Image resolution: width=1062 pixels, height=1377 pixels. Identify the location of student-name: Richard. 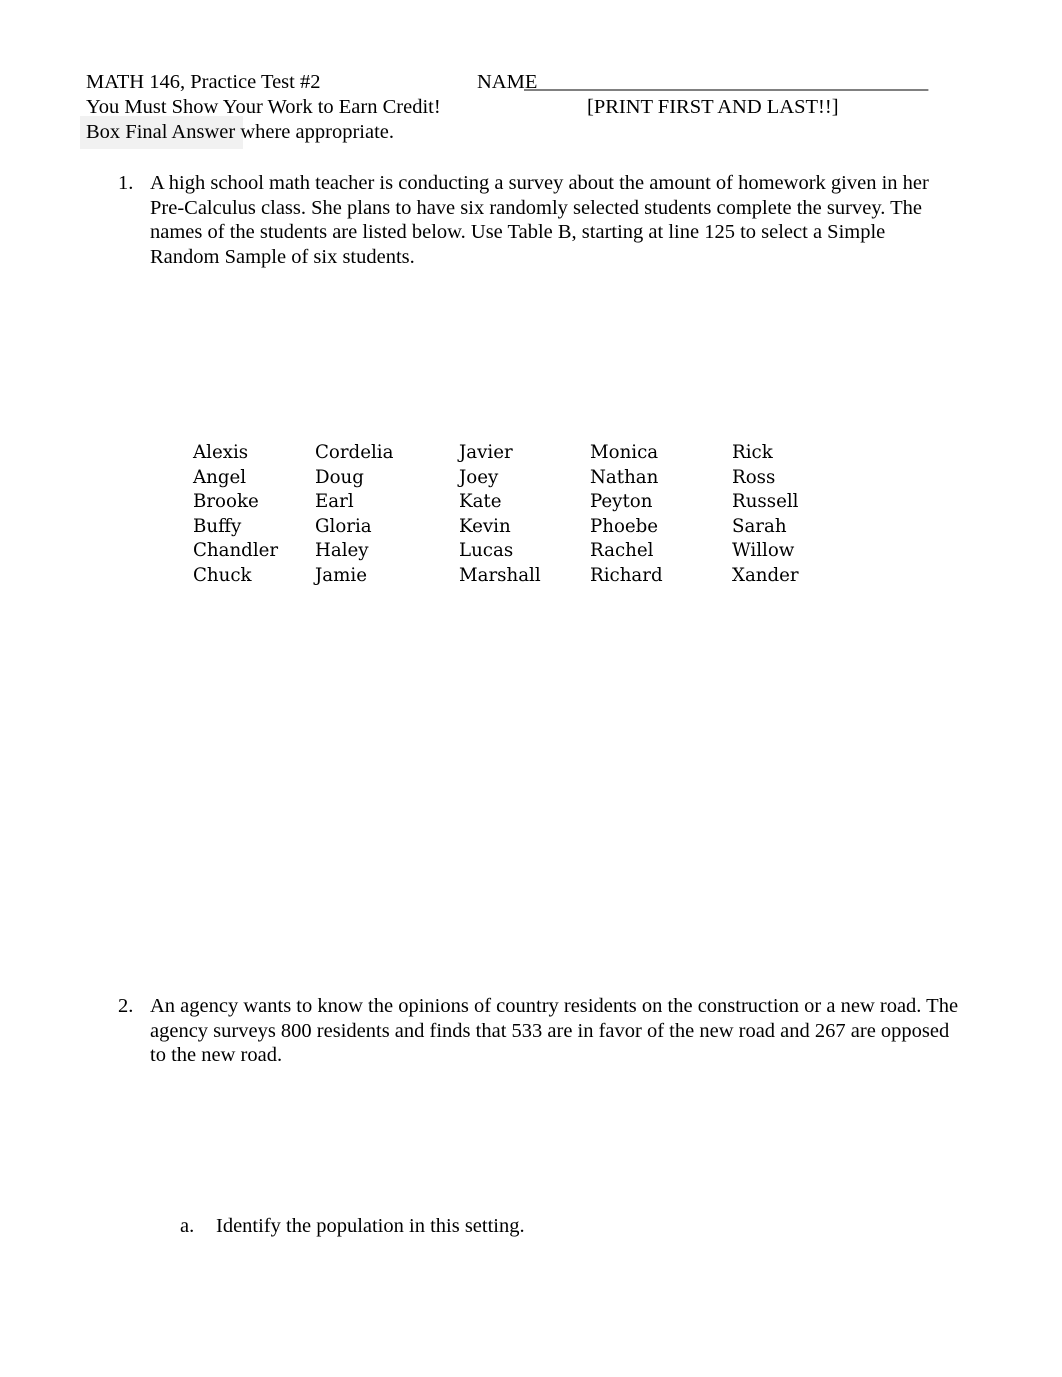
(626, 575).